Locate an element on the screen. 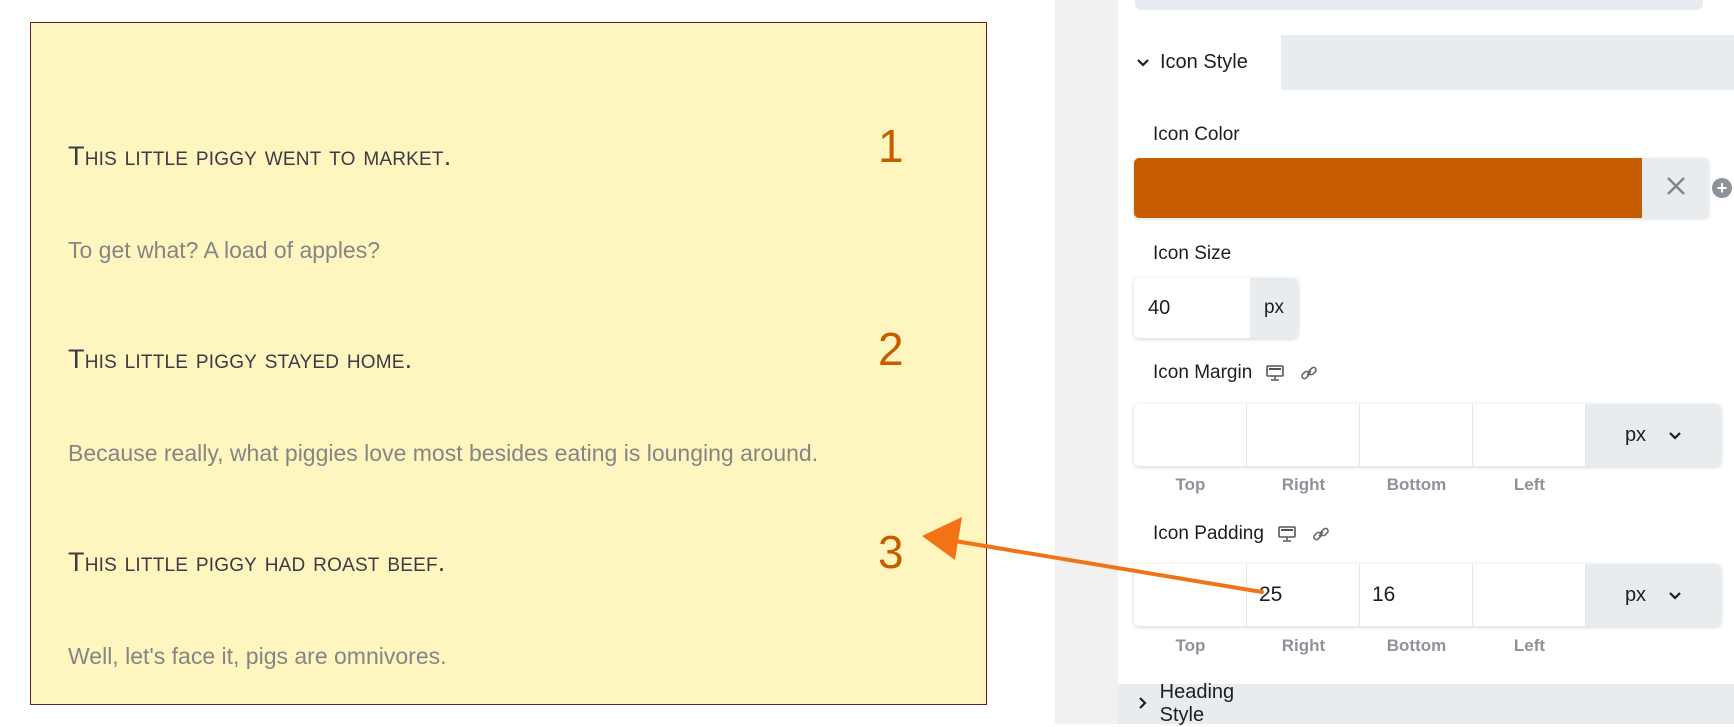  icon-padding-inputs: 25 16 px is located at coordinates (1427, 595).